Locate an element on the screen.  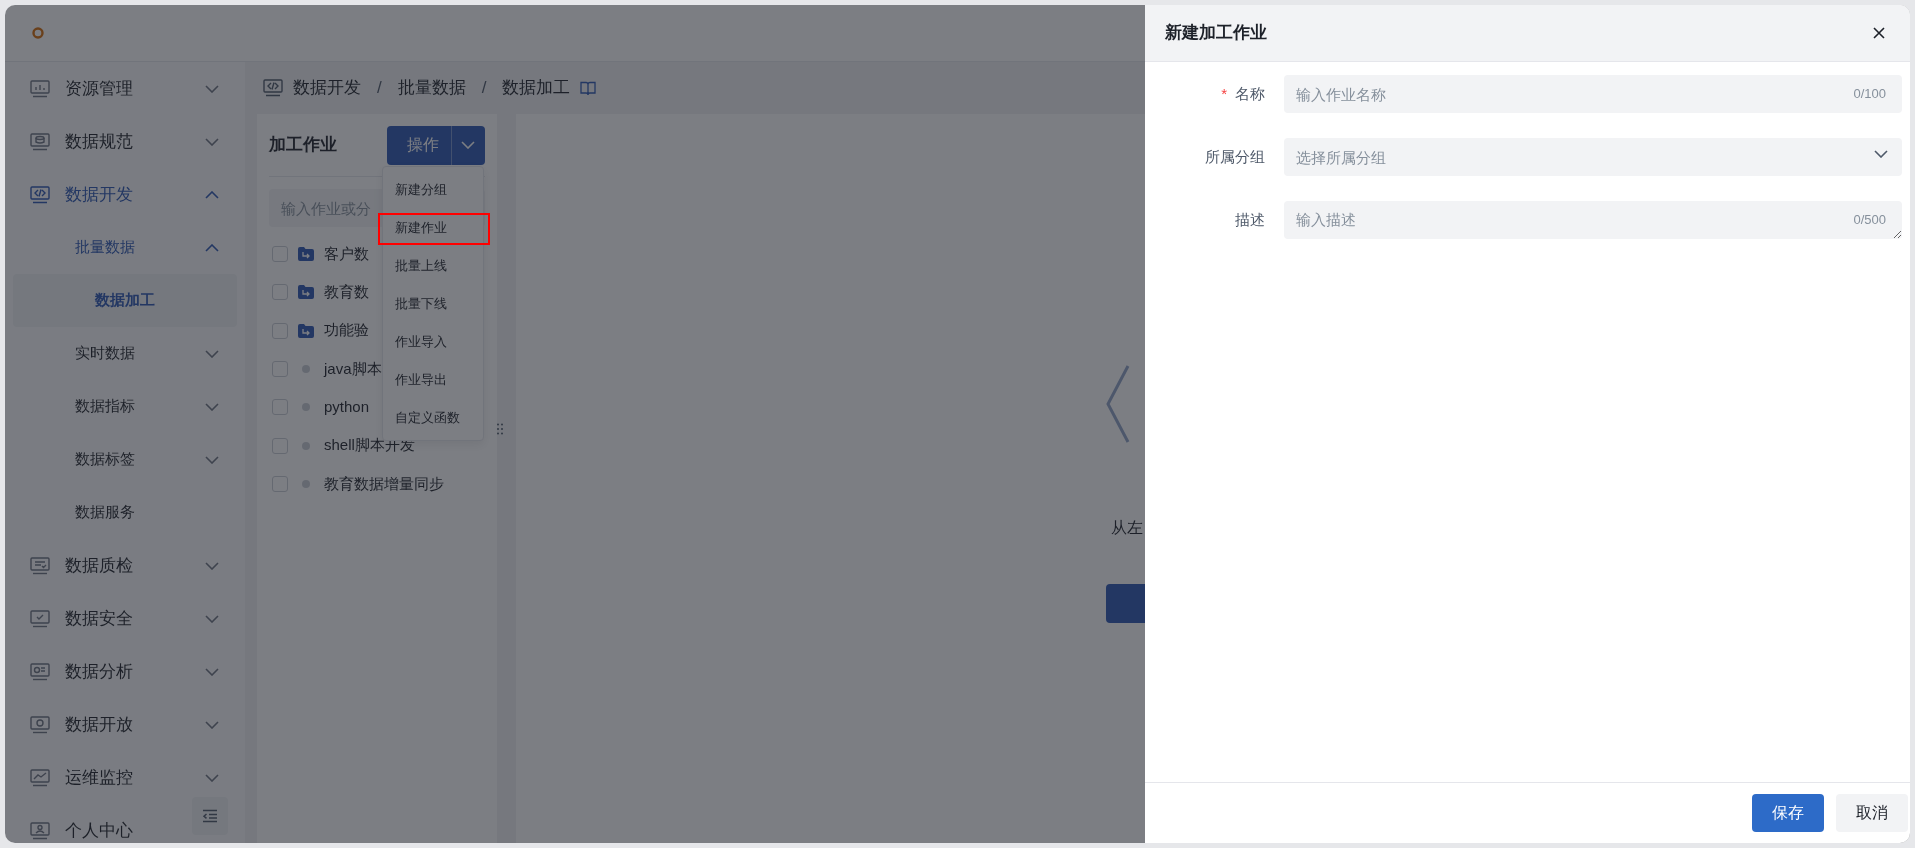
sidebar-item: 数据加工 is located at coordinates (125, 300).